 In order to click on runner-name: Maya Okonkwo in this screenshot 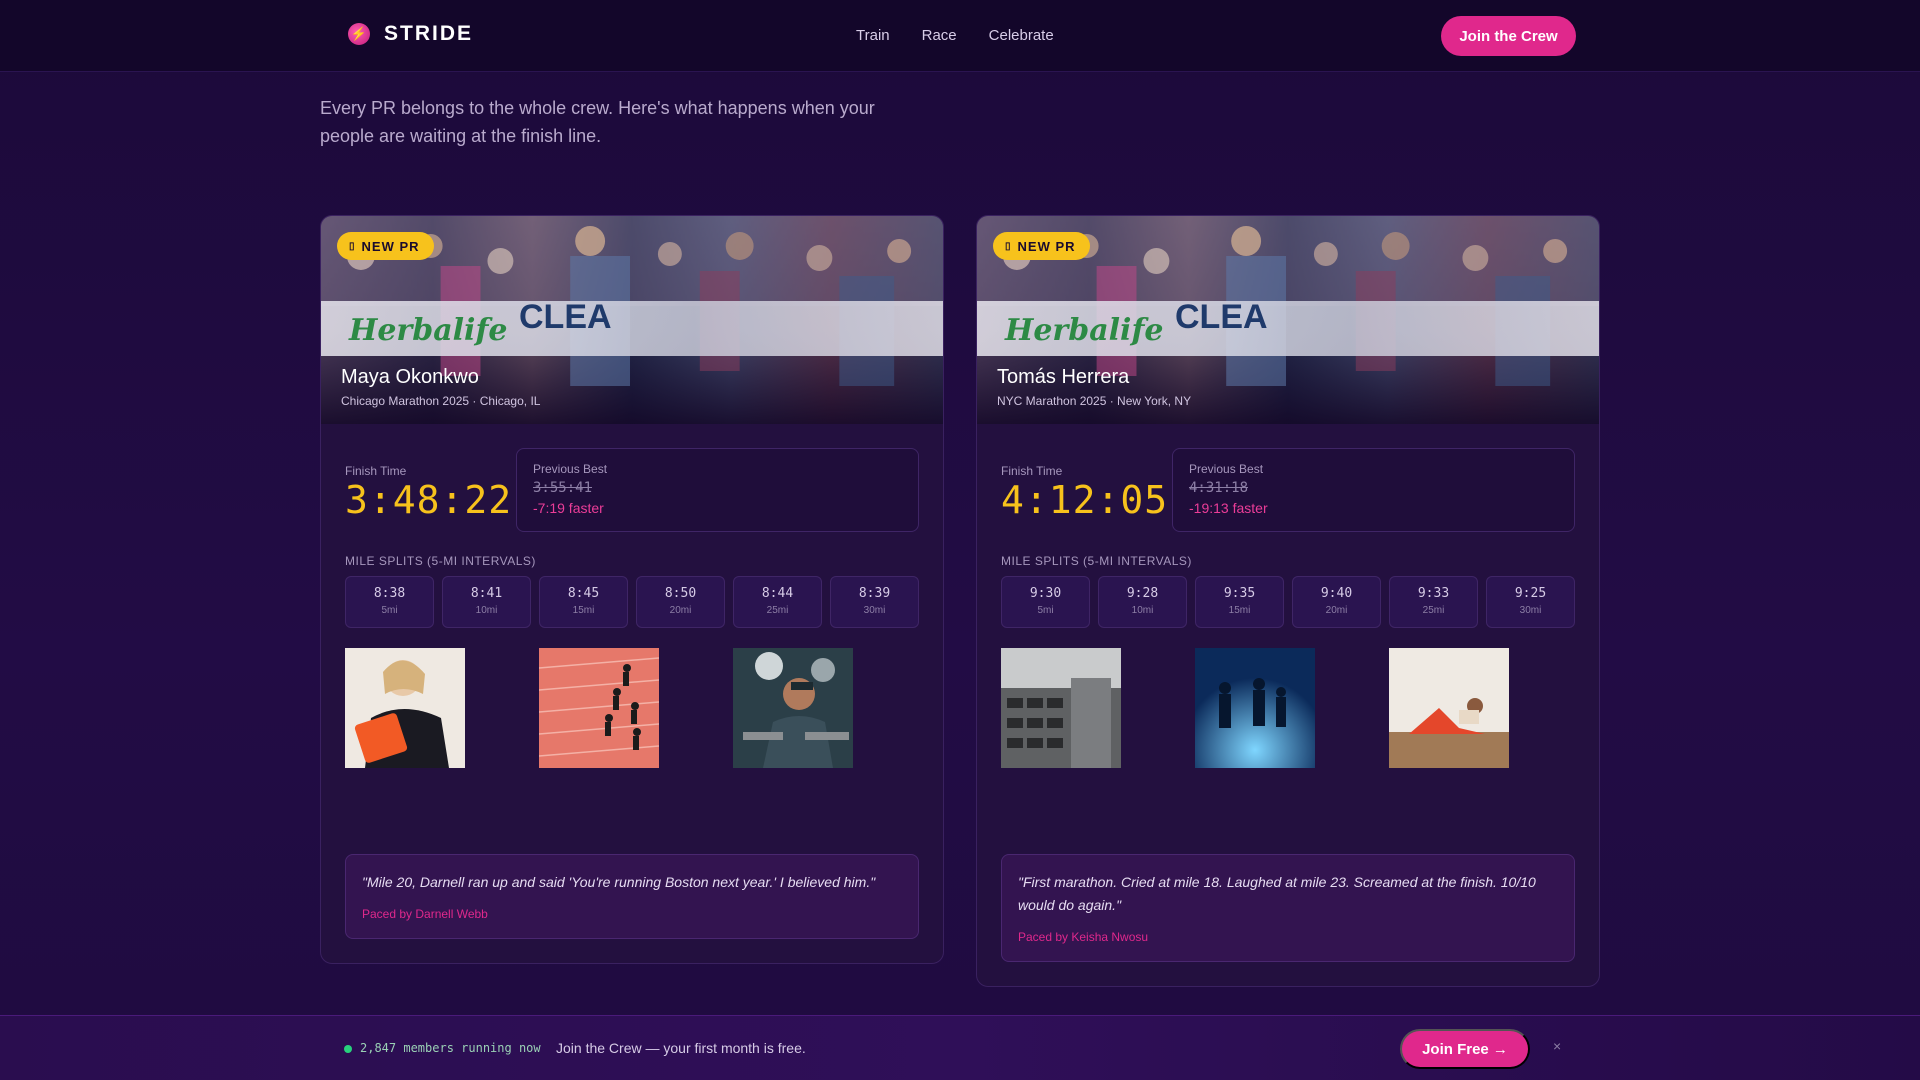, I will do `click(410, 377)`.